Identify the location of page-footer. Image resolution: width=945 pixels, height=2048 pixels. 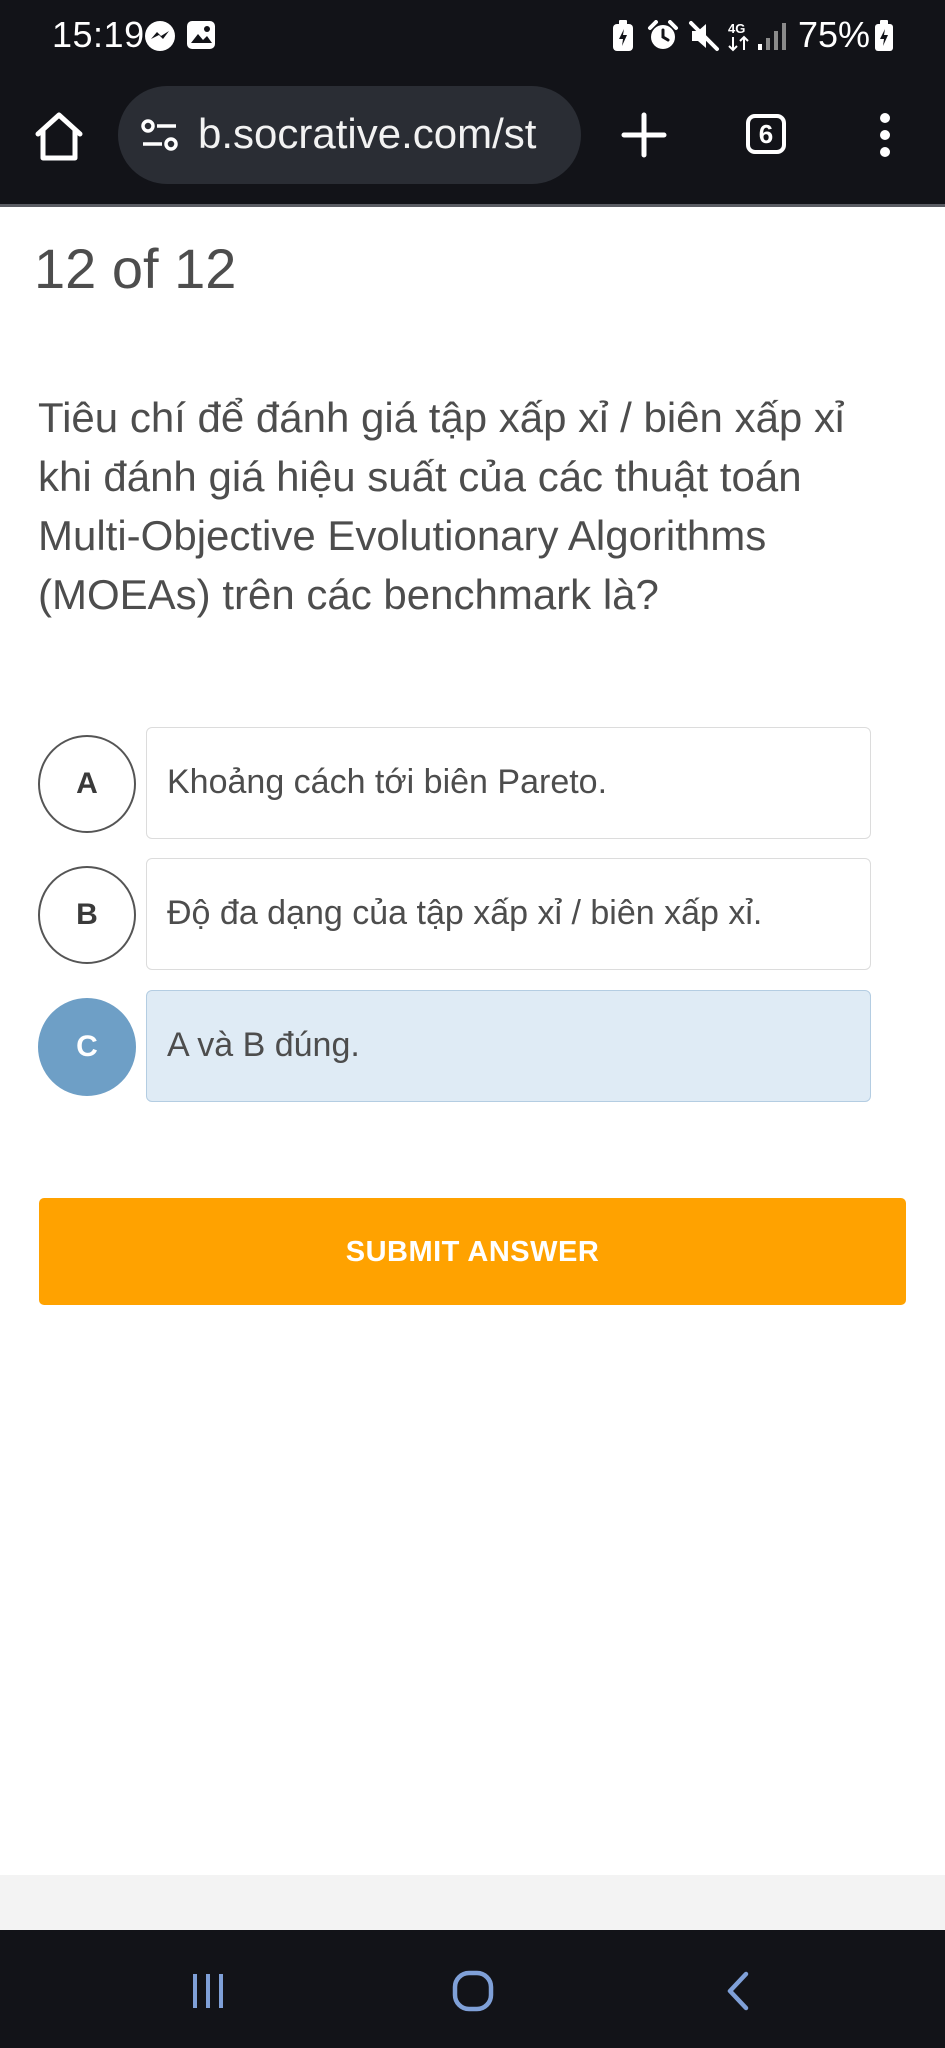
(472, 1902).